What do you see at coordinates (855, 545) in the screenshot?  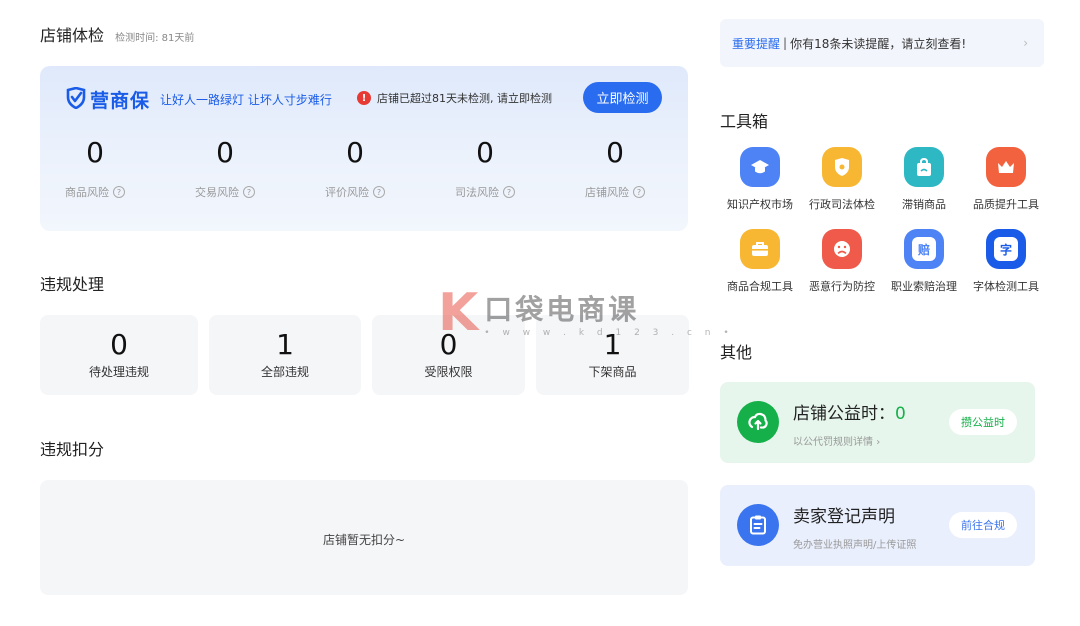 I see `seller-sub: 免办营业执照声明/上传证照` at bounding box center [855, 545].